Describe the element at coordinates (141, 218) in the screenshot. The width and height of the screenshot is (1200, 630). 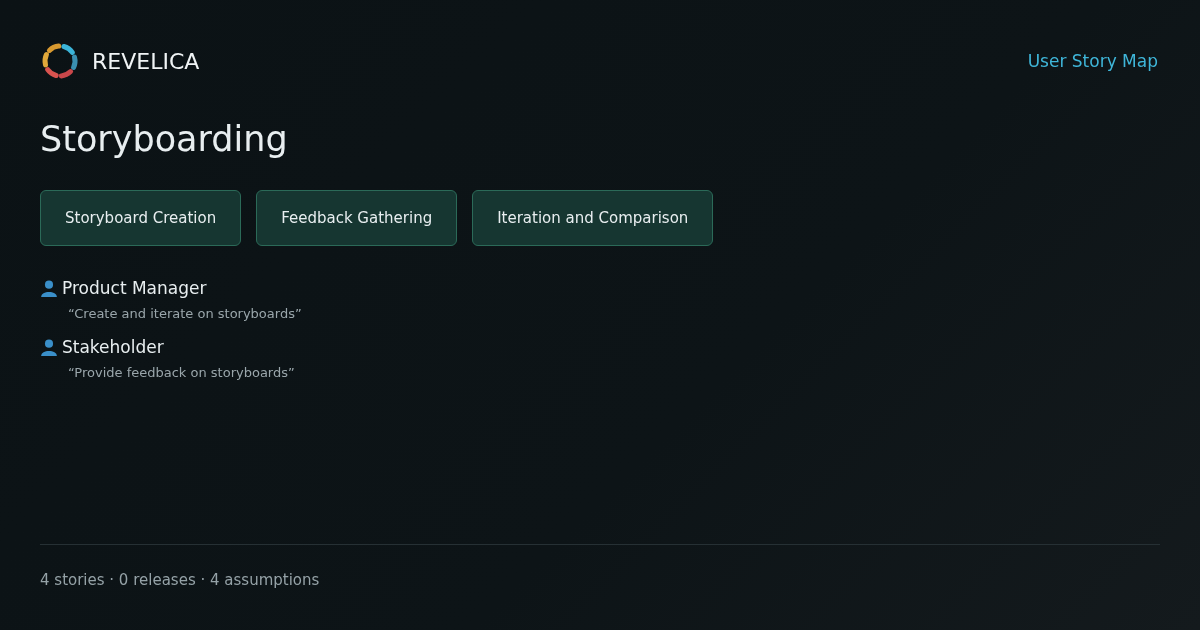
I see `activity-button: Storyboard Creation` at that location.